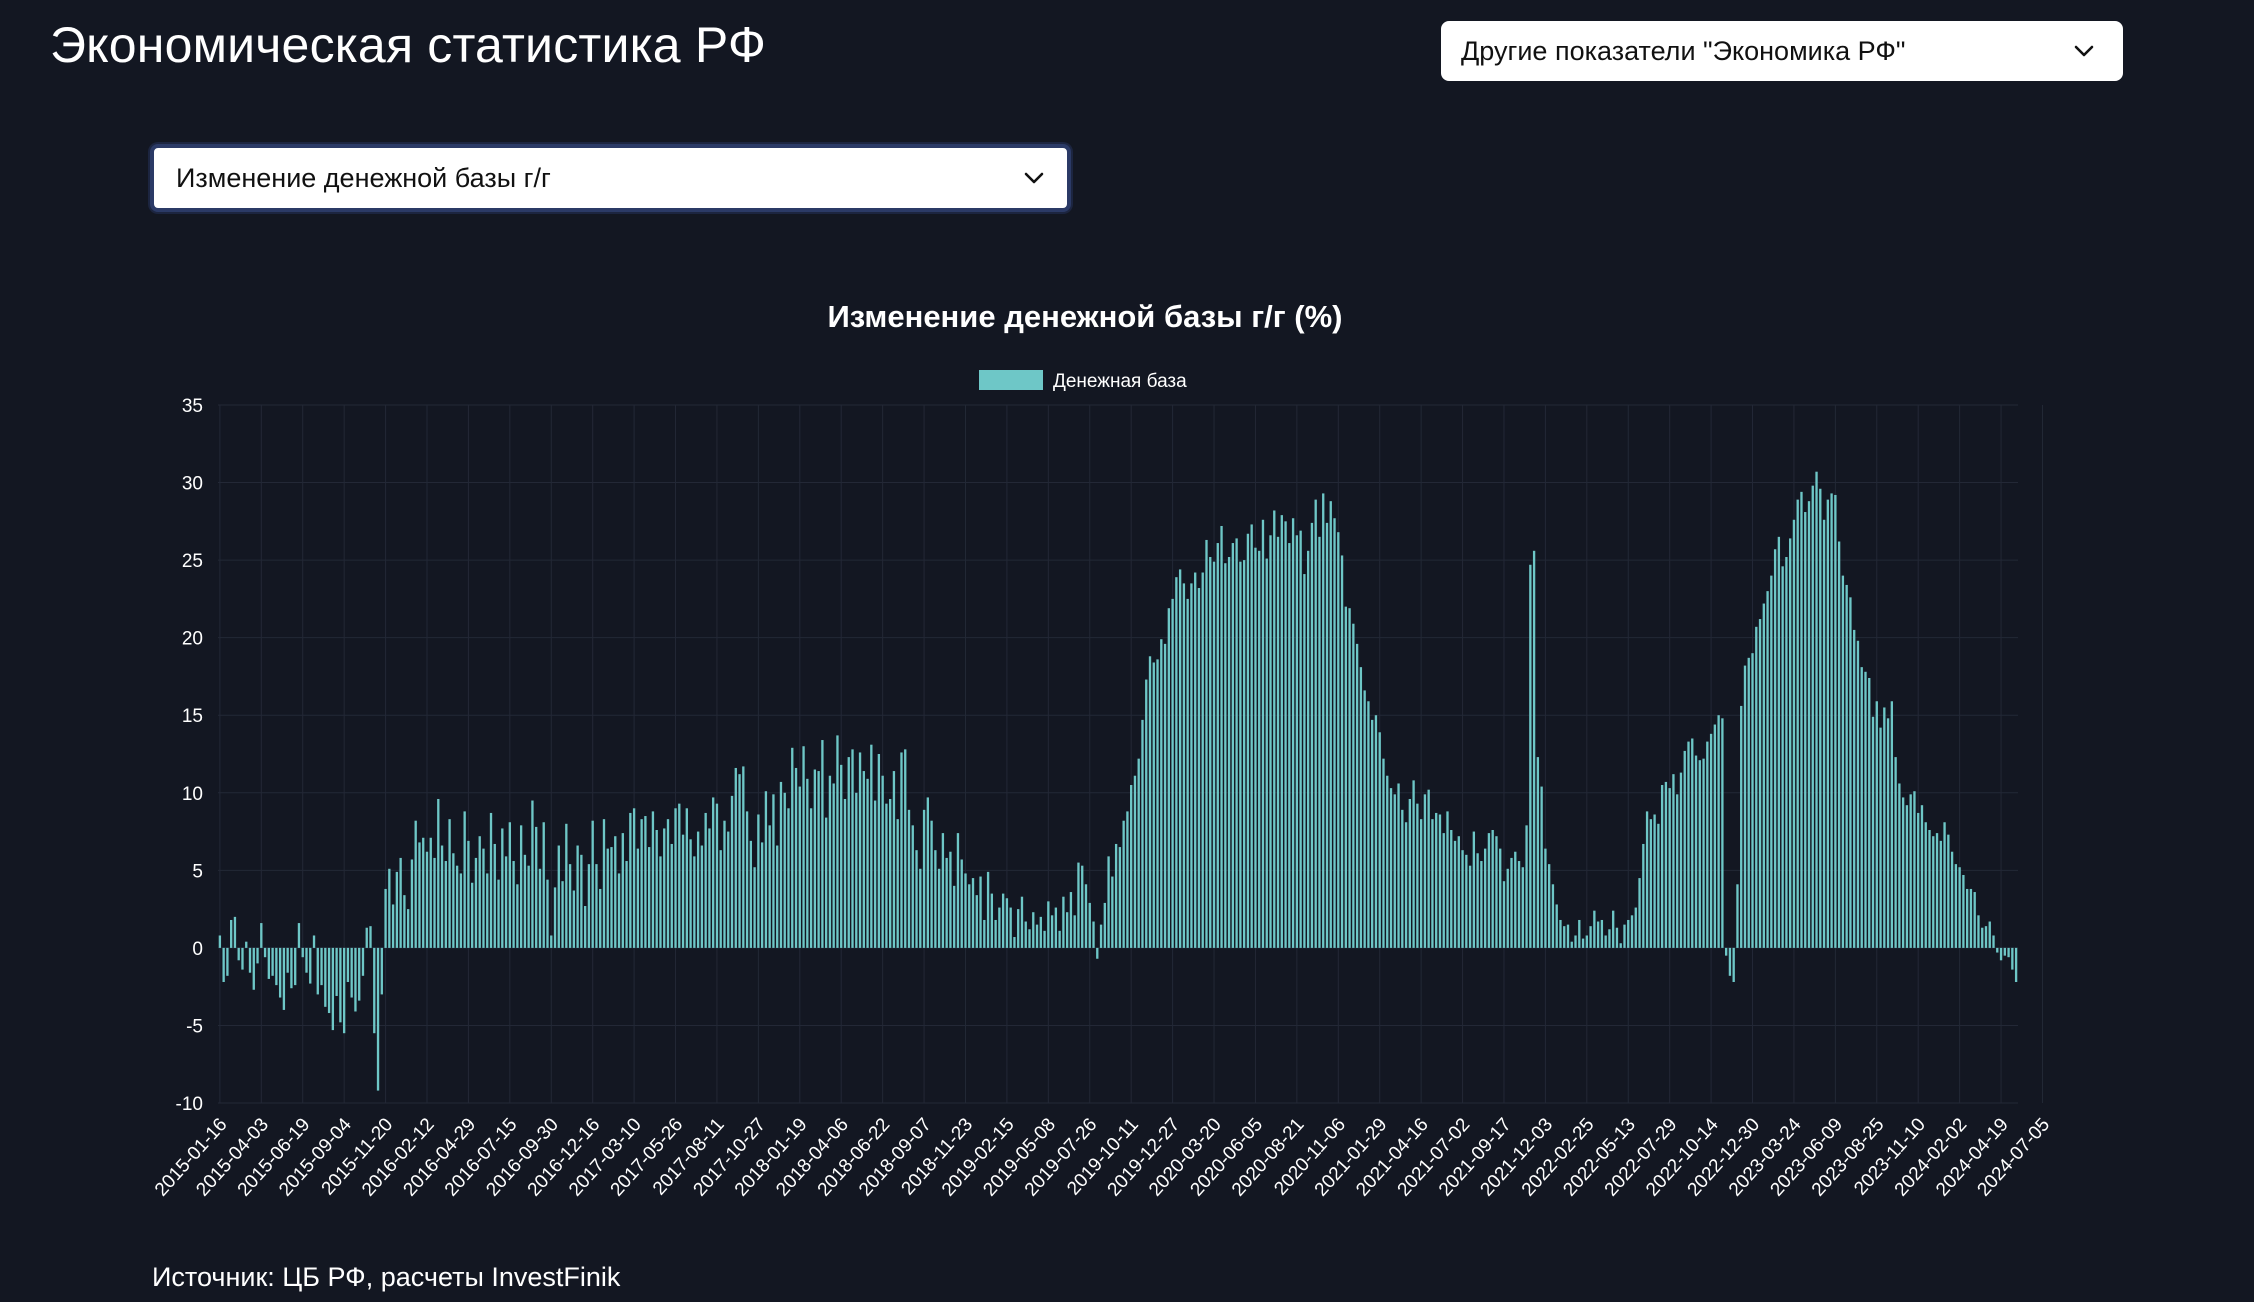  I want to click on other-indicators-dropdown: Другие показатели "Экономика РФ", so click(1782, 51).